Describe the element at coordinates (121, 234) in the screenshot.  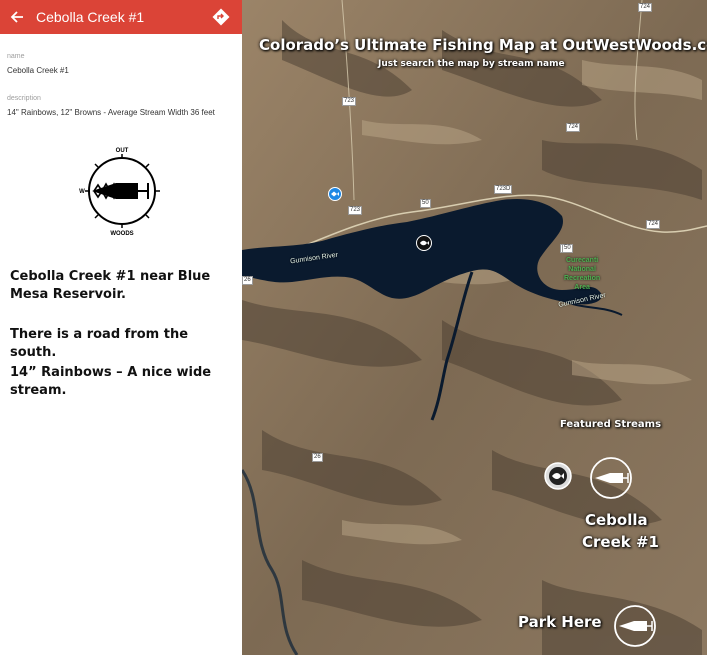
I see `compass-bottom-label: WOODS` at that location.